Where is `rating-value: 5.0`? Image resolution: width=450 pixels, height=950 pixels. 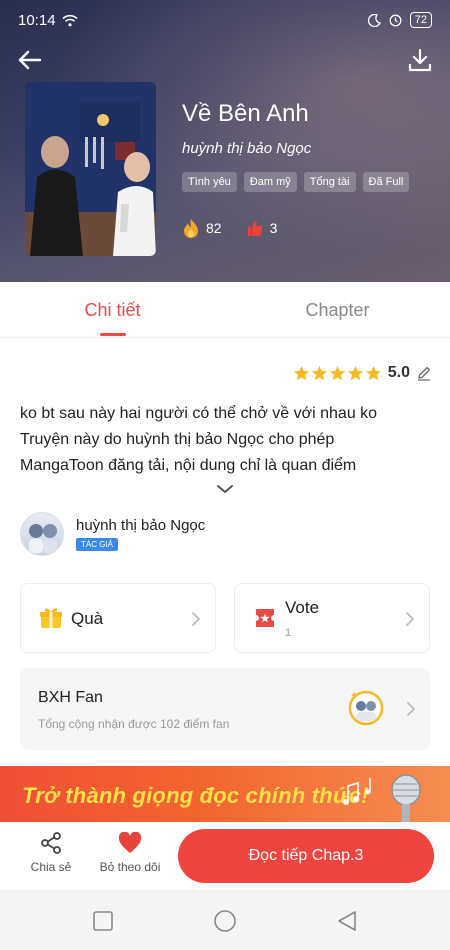 rating-value: 5.0 is located at coordinates (398, 372).